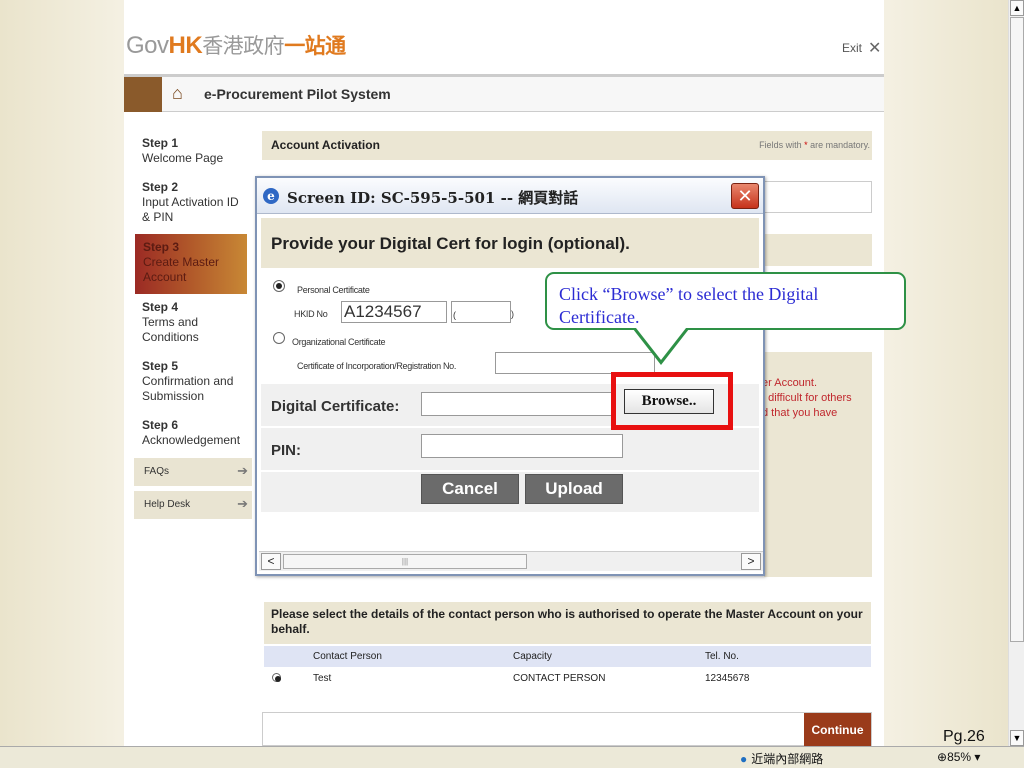 Image resolution: width=1024 pixels, height=768 pixels. What do you see at coordinates (433, 198) in the screenshot?
I see `dialog-title: Screen ID: SC-595-5-501 -- 網頁對話` at bounding box center [433, 198].